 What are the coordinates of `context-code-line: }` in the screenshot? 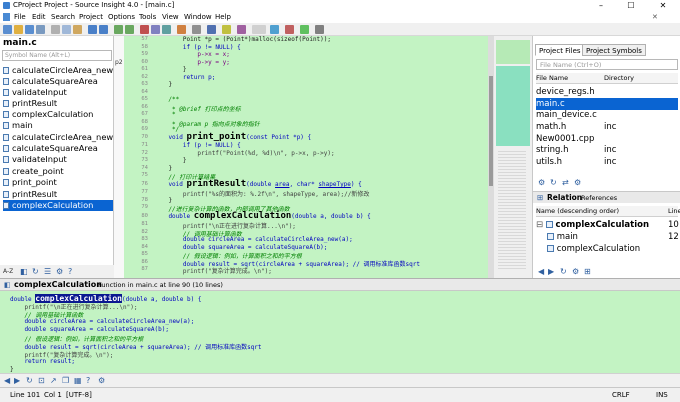 It's located at (12, 369).